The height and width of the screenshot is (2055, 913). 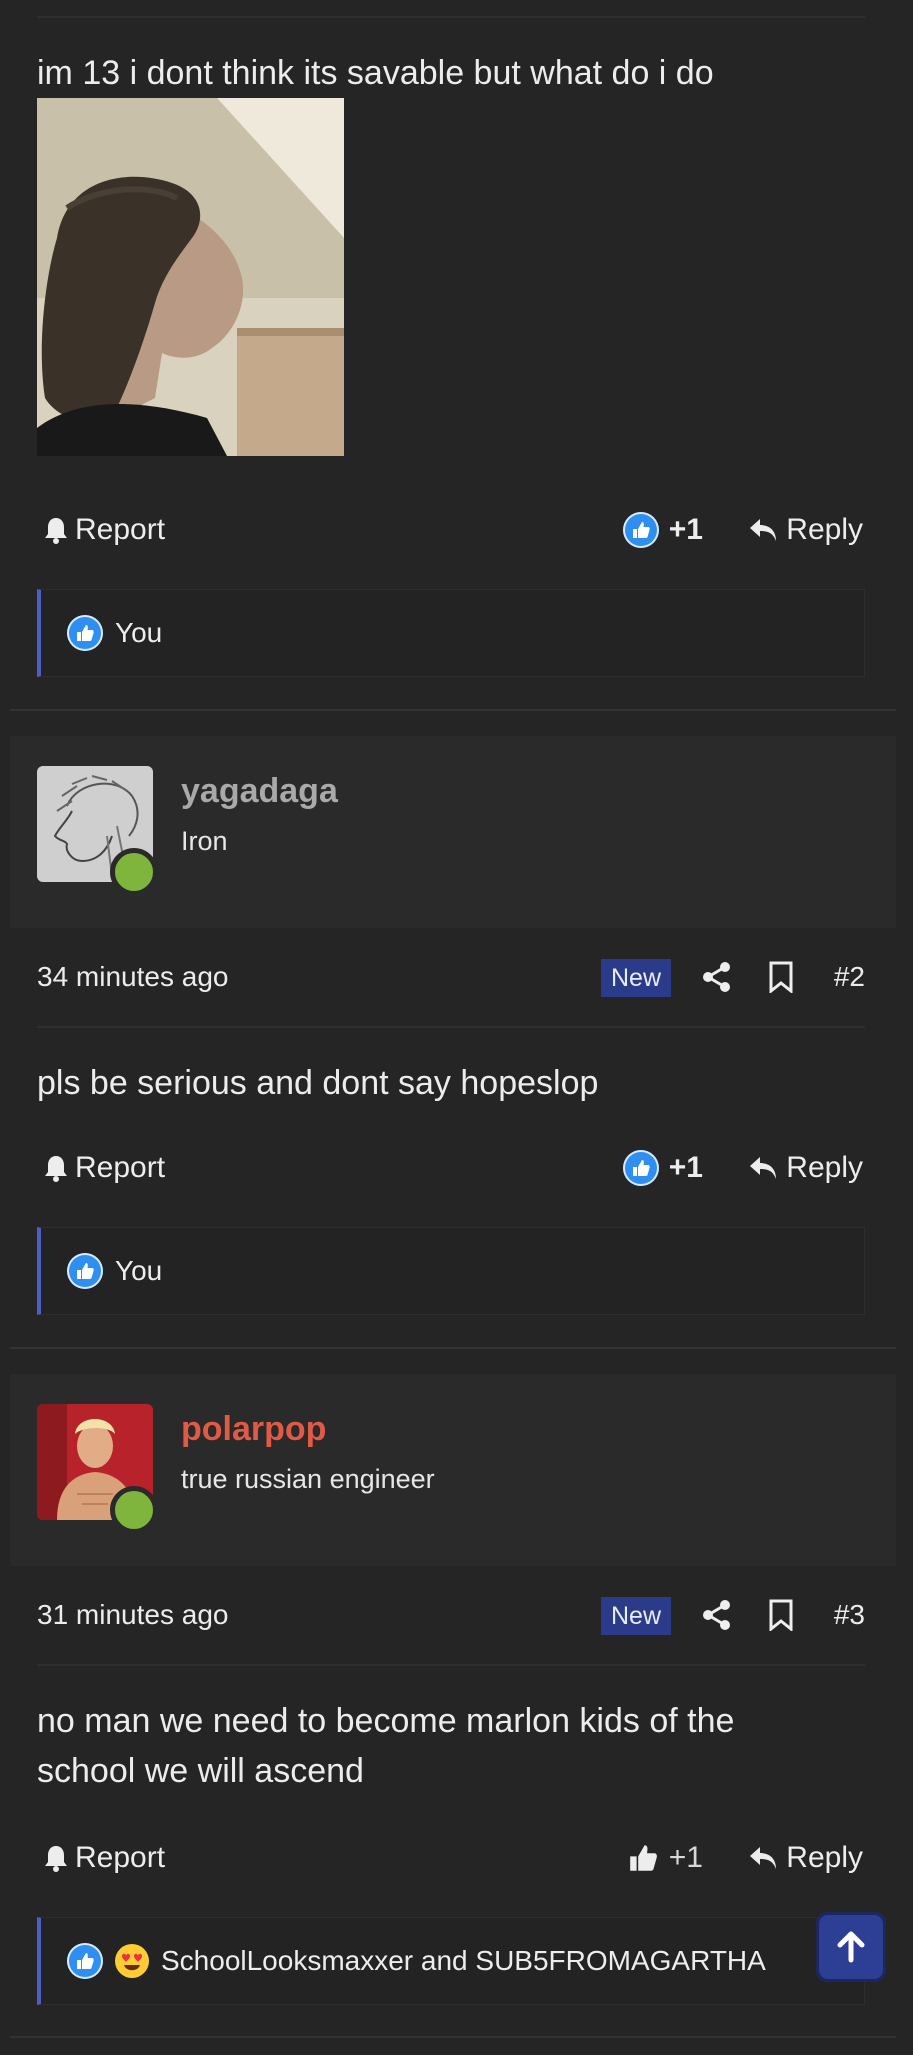 What do you see at coordinates (204, 841) in the screenshot?
I see `user-title: Iron` at bounding box center [204, 841].